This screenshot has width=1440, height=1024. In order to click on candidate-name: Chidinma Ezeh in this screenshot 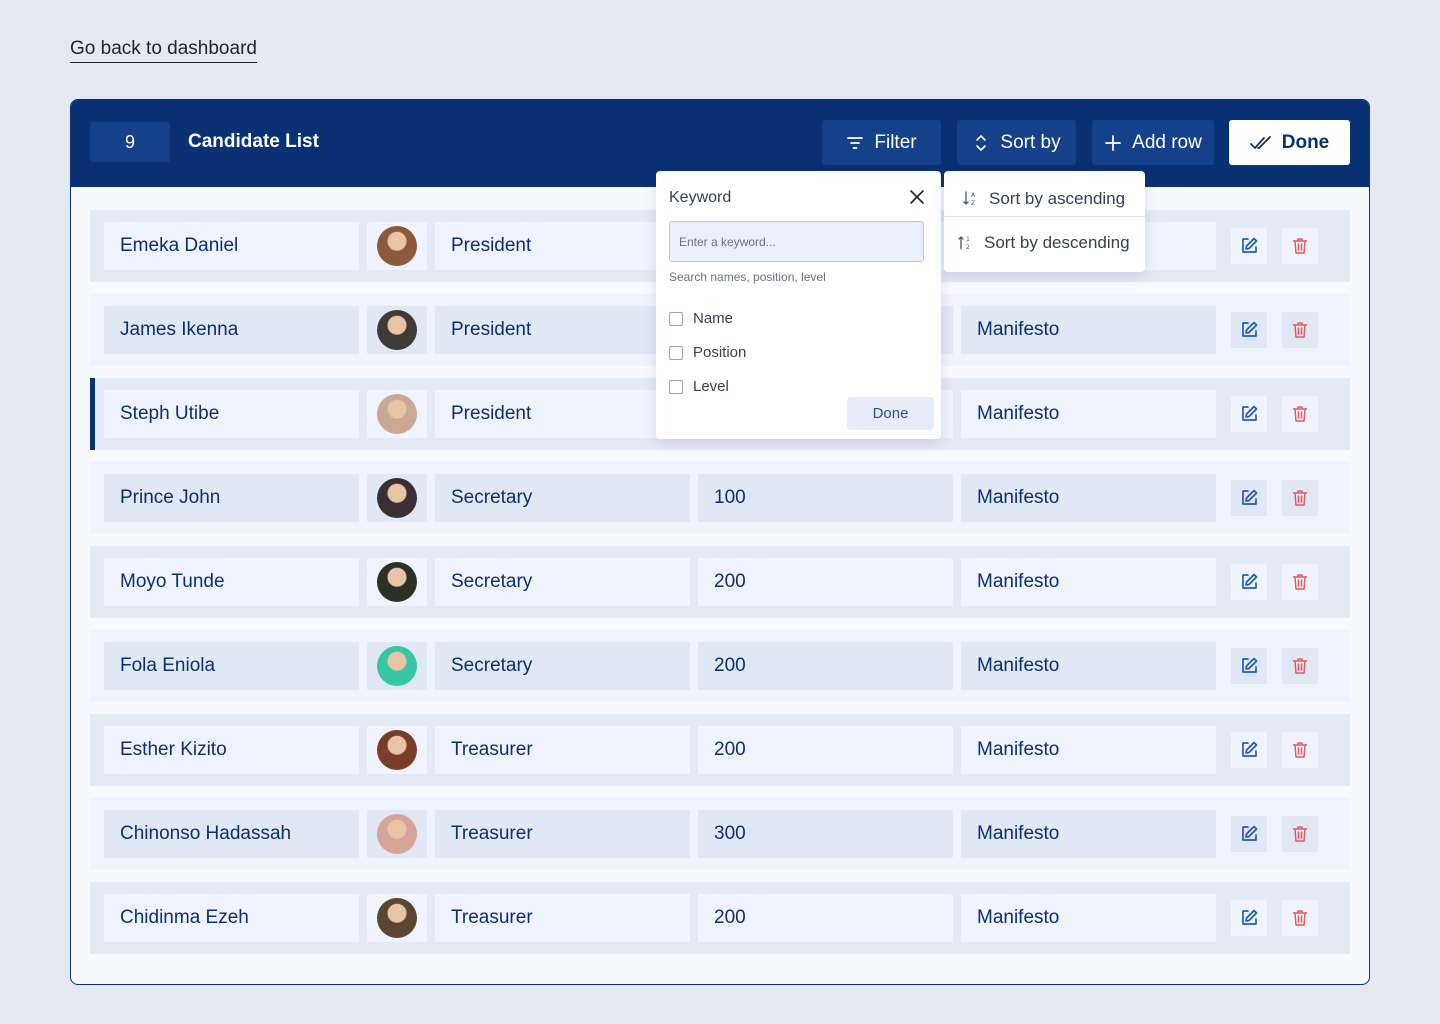, I will do `click(231, 918)`.